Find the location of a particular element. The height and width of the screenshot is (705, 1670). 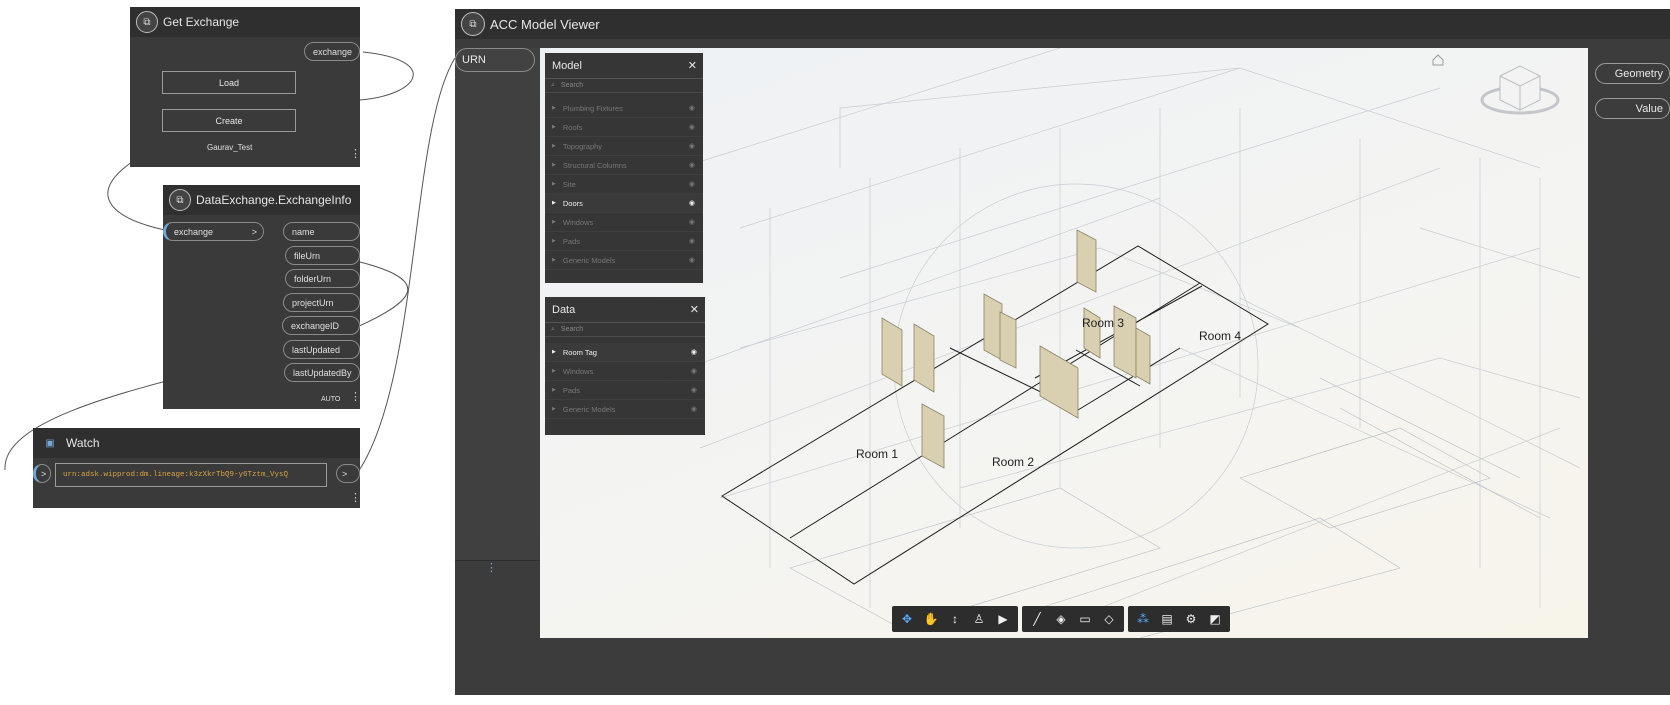

tree-item: ▶ Structural Columns ◉ is located at coordinates (624, 165).